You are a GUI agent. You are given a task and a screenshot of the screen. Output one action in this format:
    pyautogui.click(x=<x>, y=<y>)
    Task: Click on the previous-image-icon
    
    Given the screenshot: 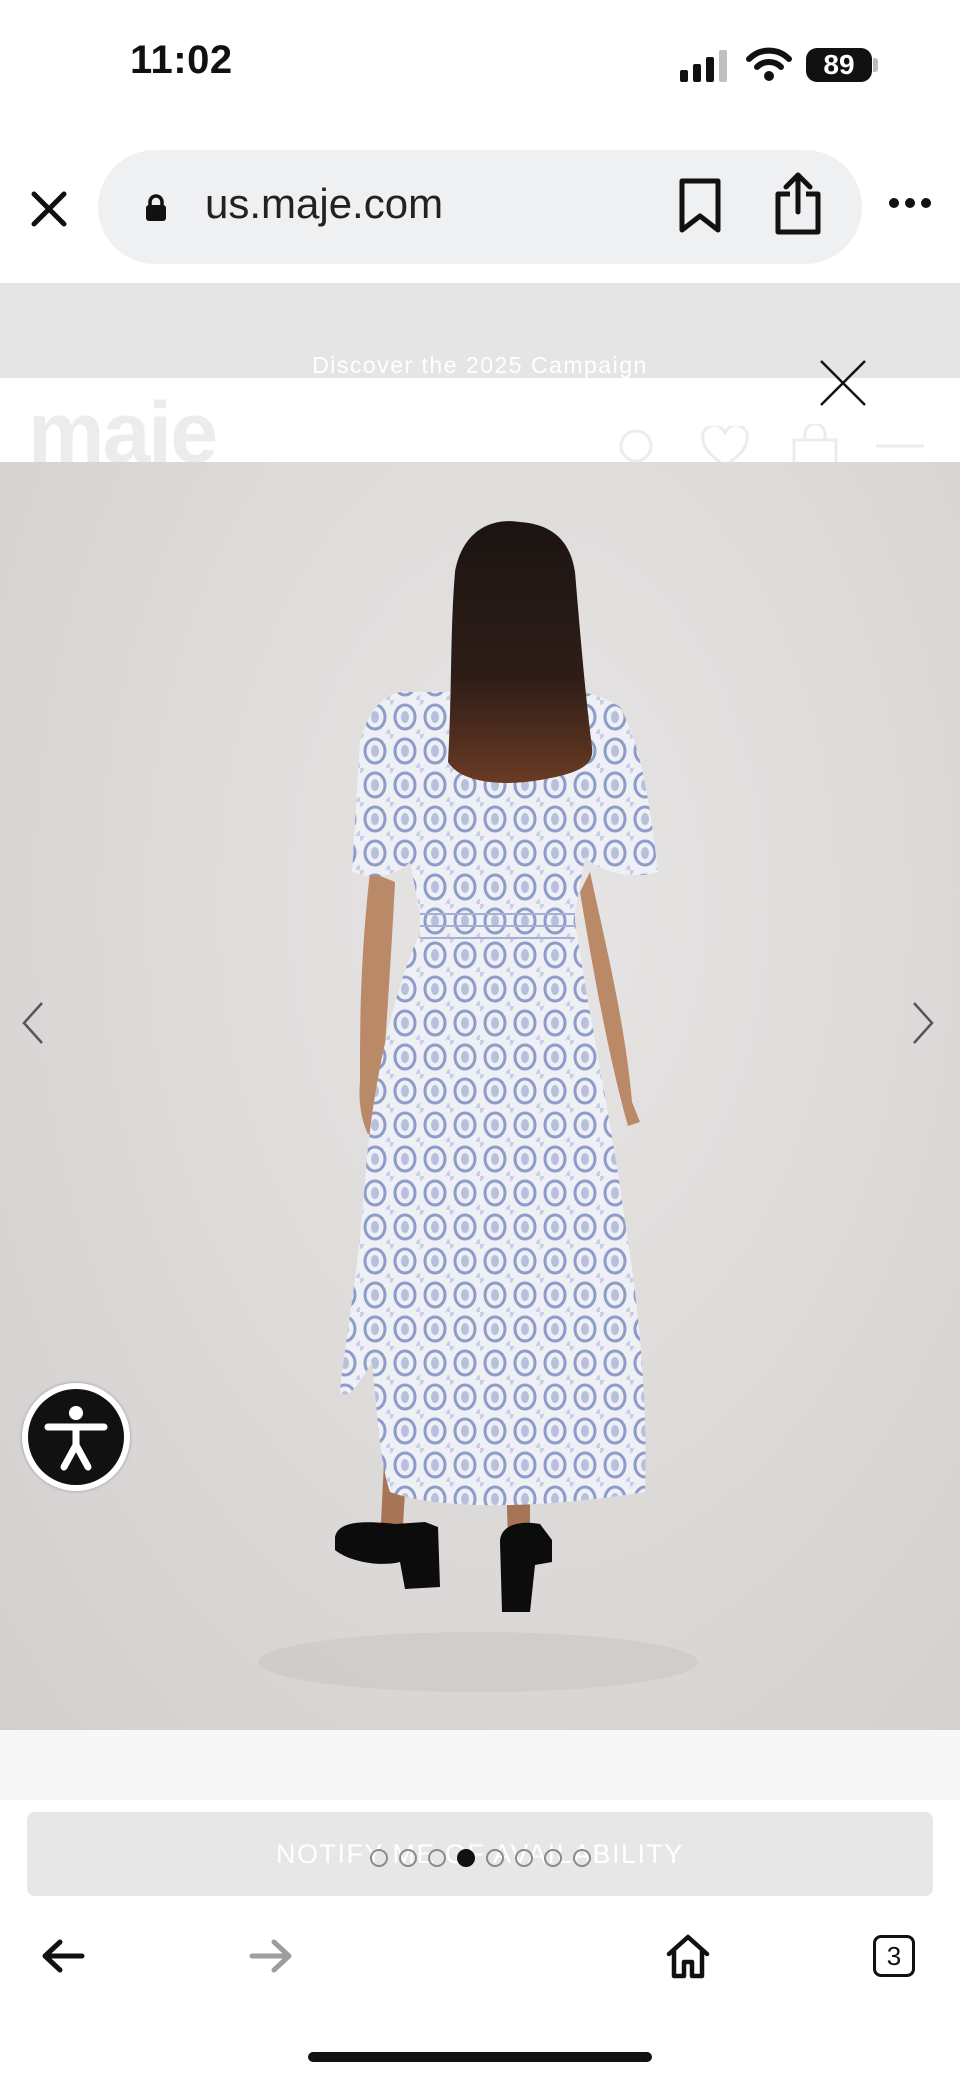 What is the action you would take?
    pyautogui.click(x=33, y=1023)
    